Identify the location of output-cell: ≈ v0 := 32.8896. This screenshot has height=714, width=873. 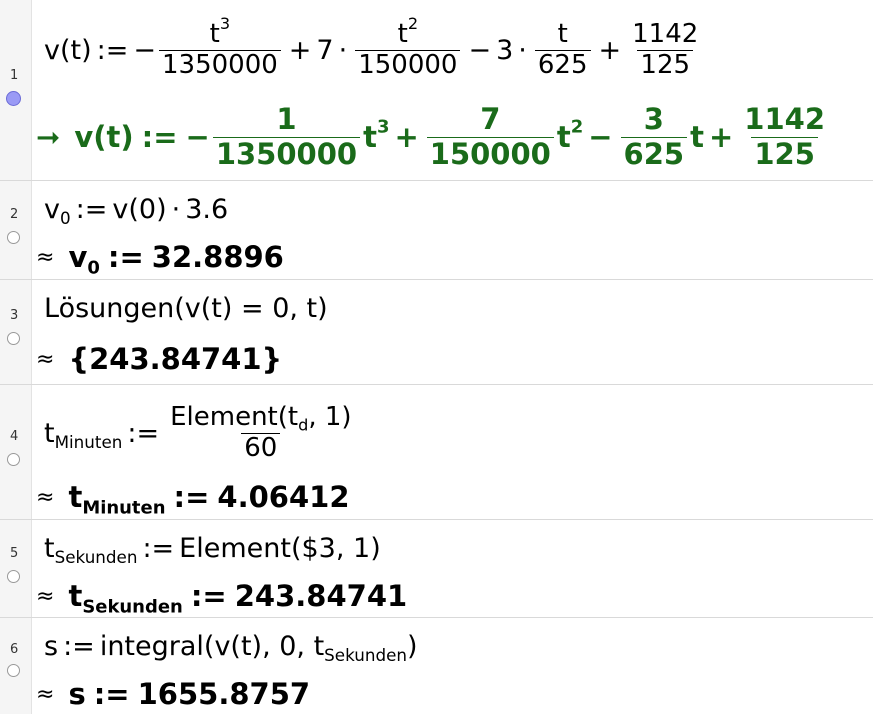
(160, 259).